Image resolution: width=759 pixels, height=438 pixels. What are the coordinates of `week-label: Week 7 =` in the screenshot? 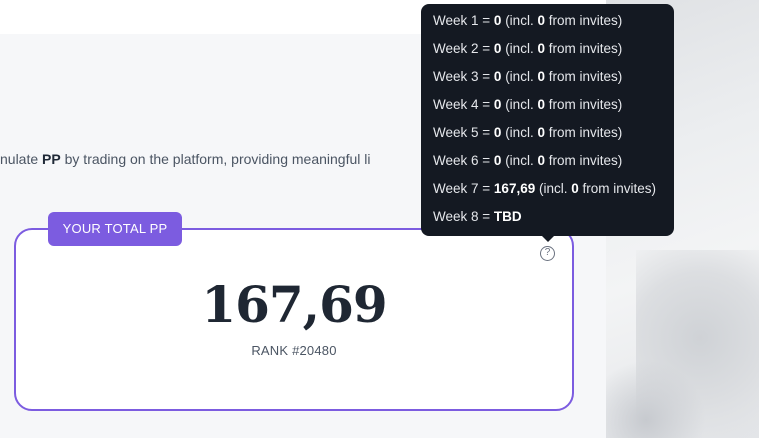 It's located at (463, 188).